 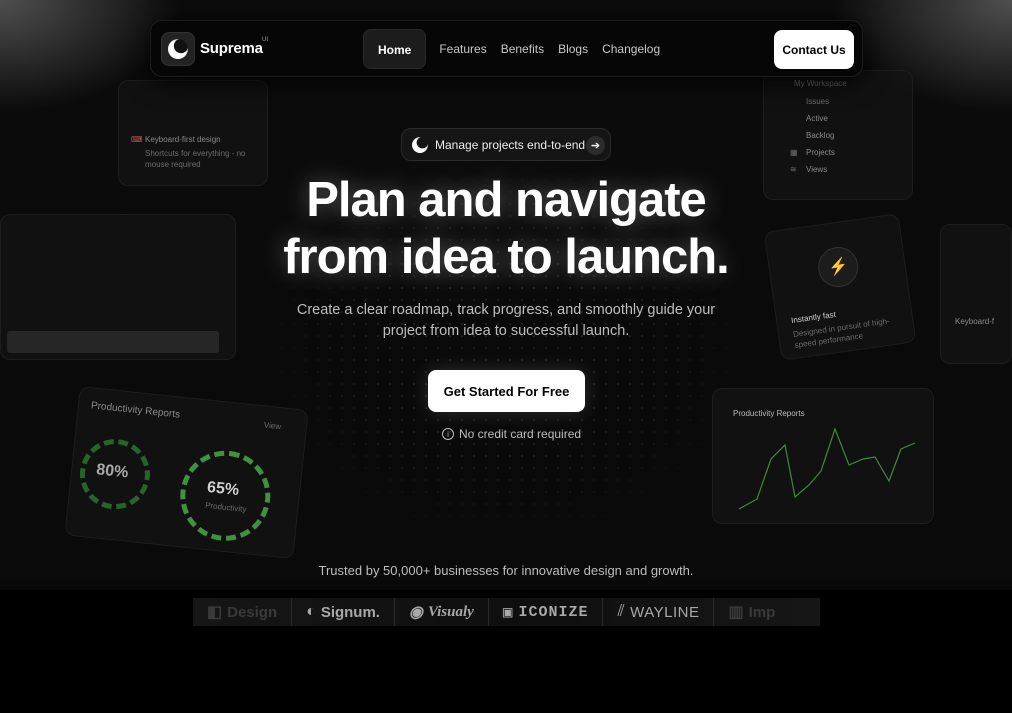 I want to click on nav-link-changelog: Changelog, so click(x=631, y=49).